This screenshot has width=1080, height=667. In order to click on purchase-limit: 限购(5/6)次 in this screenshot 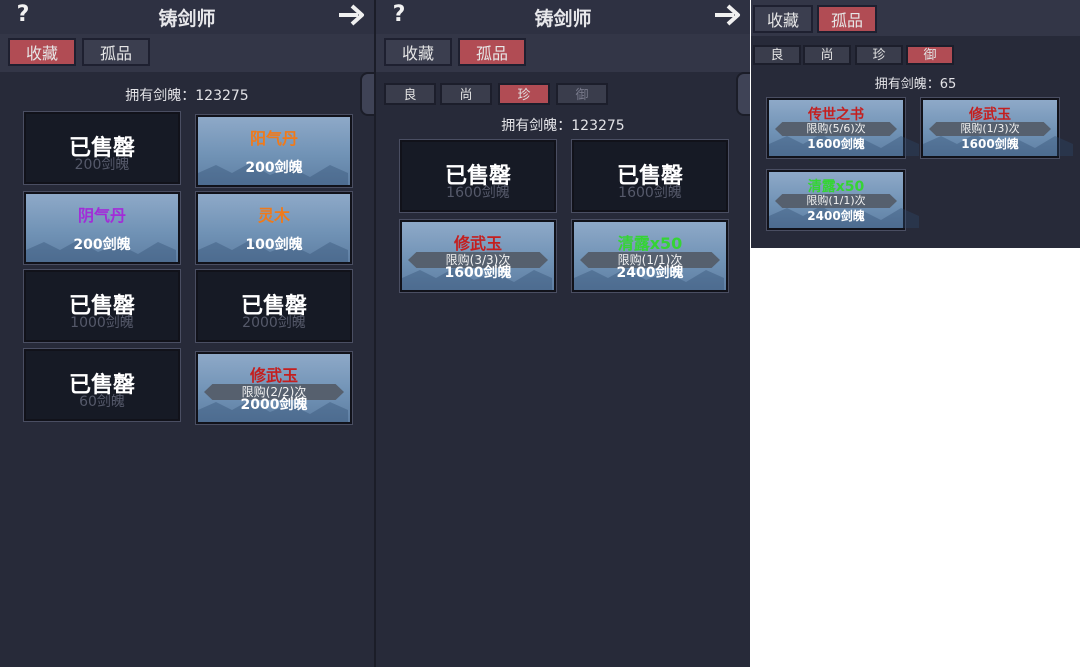, I will do `click(836, 129)`.